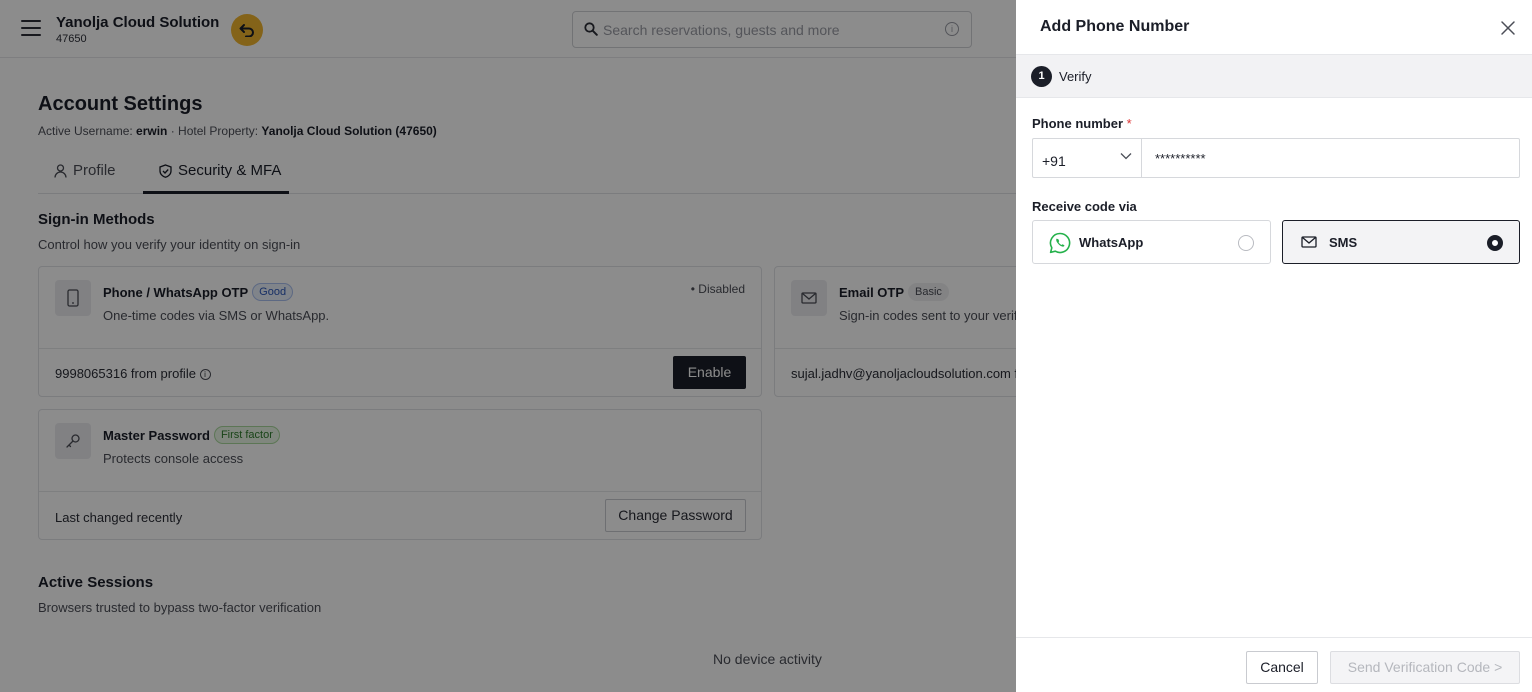  I want to click on whatsapp-label: WhatsApp, so click(1111, 242).